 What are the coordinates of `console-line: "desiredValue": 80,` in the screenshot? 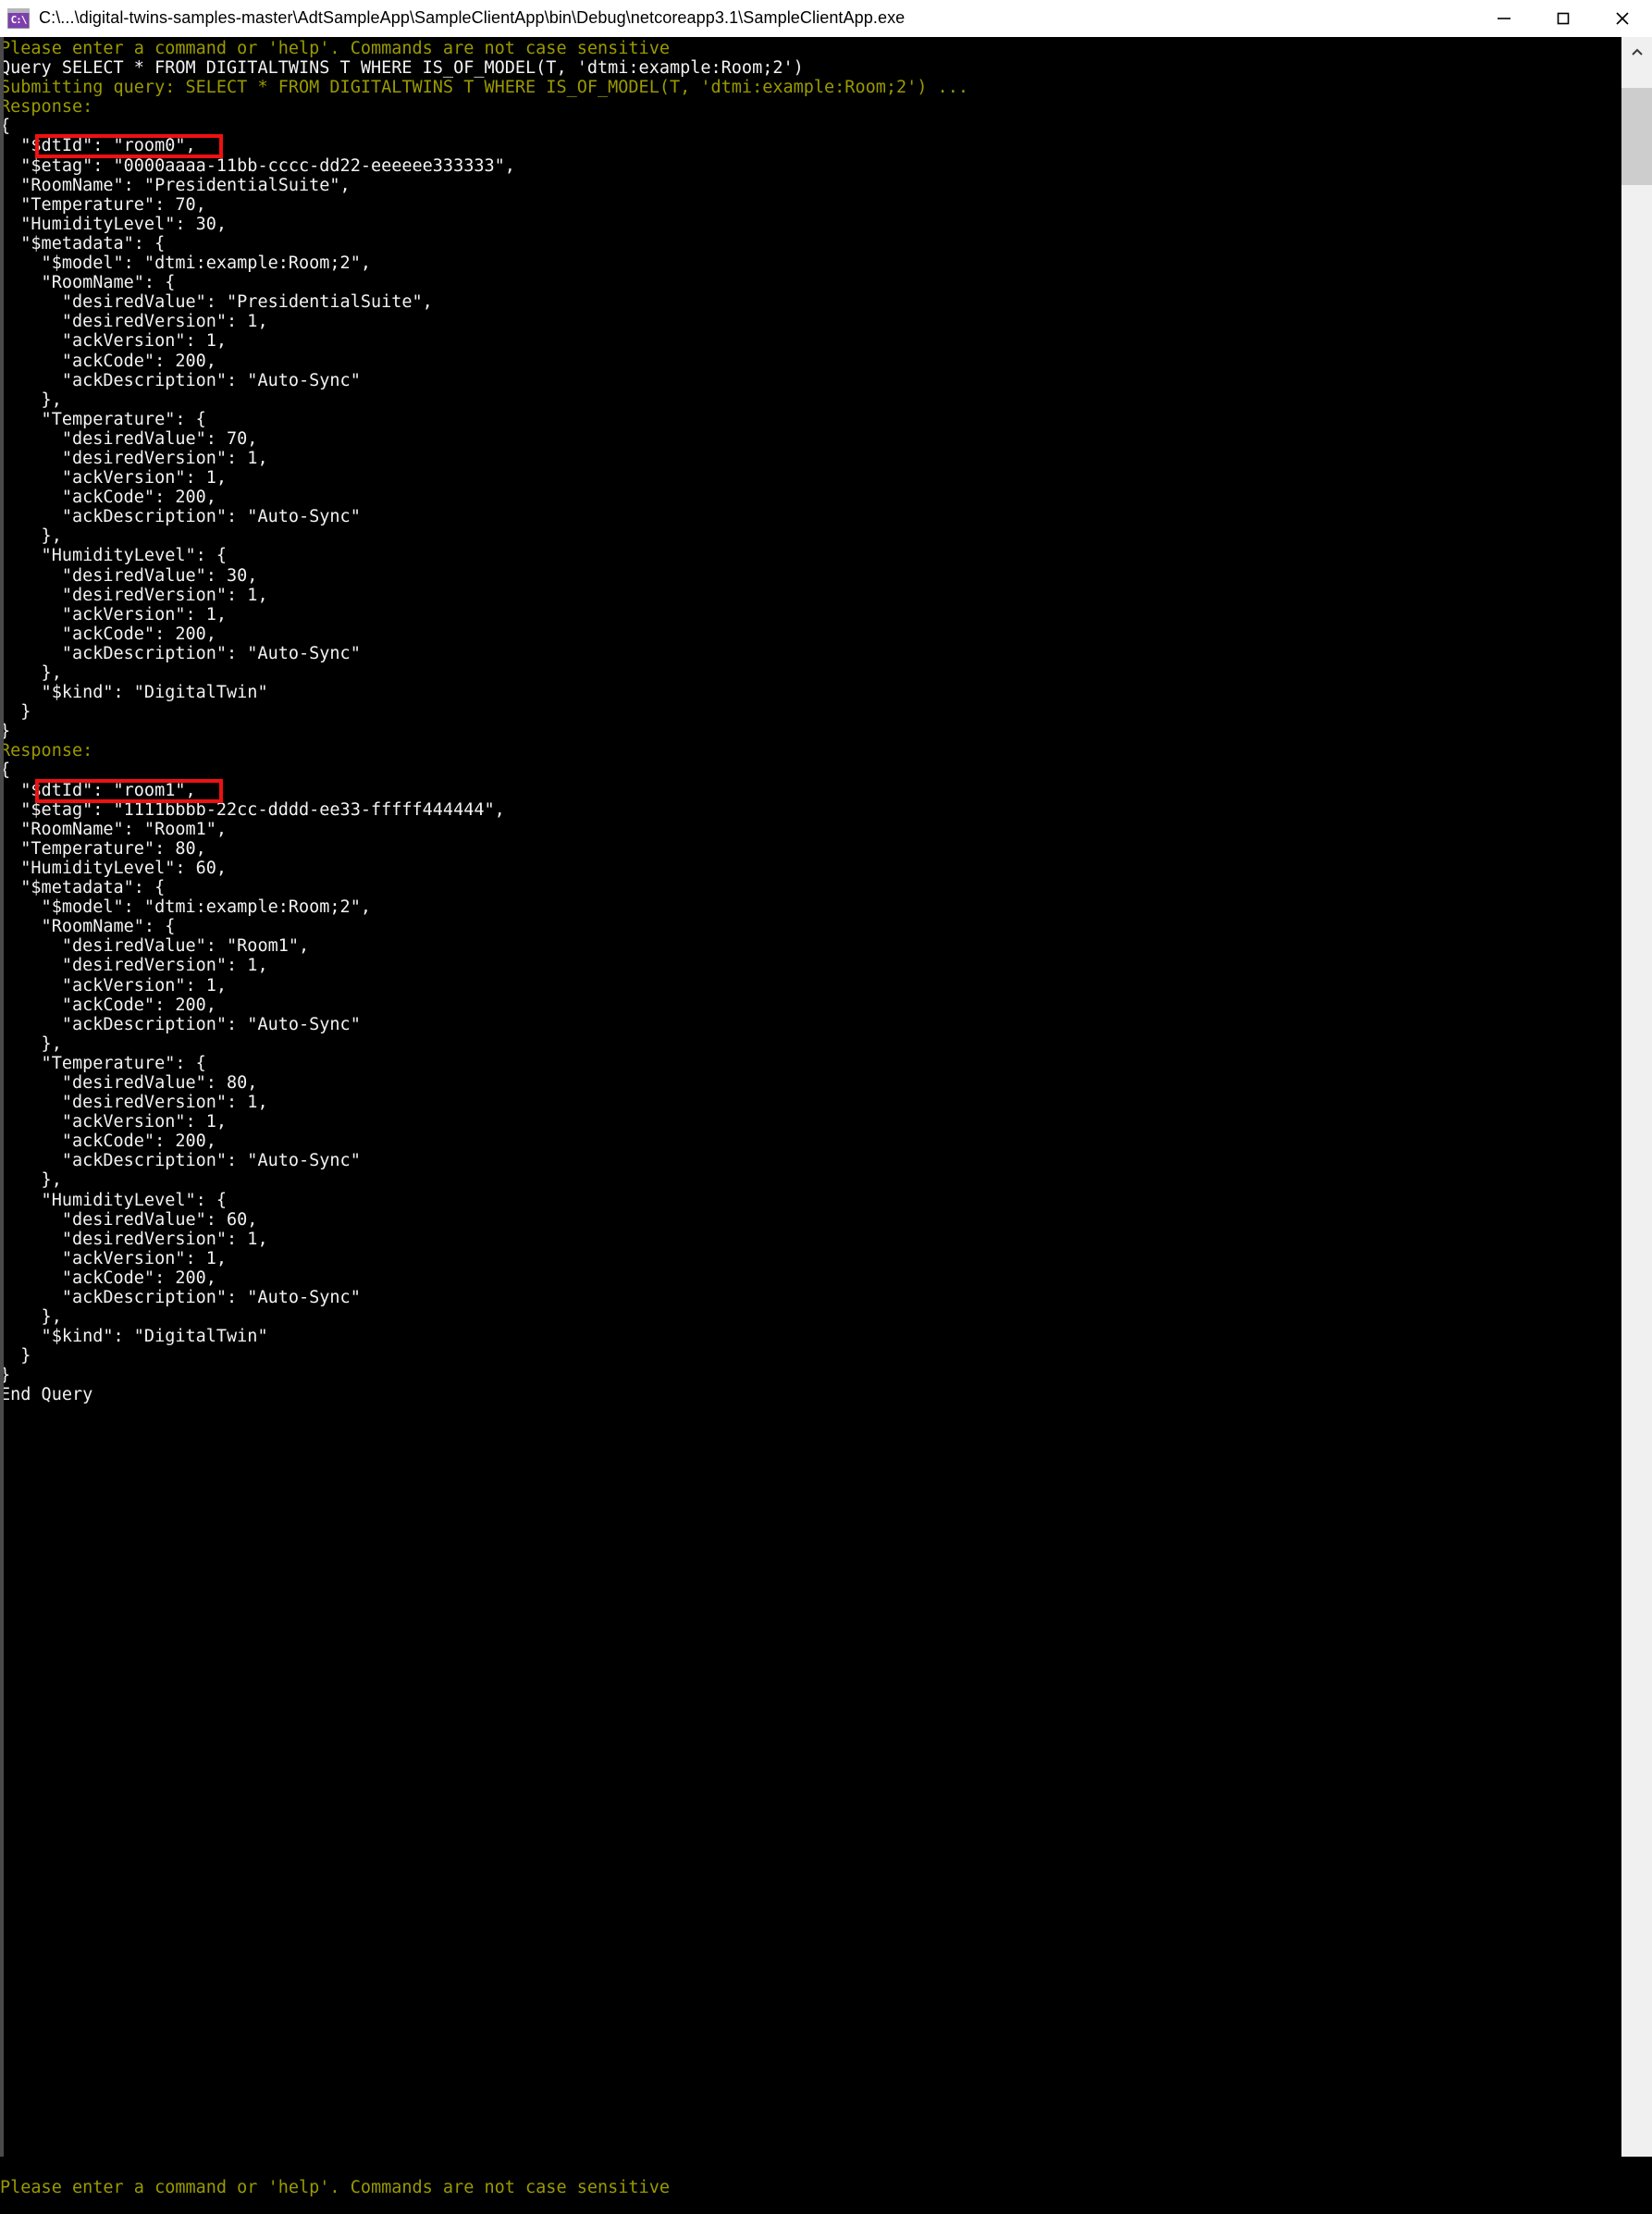 It's located at (129, 1082).